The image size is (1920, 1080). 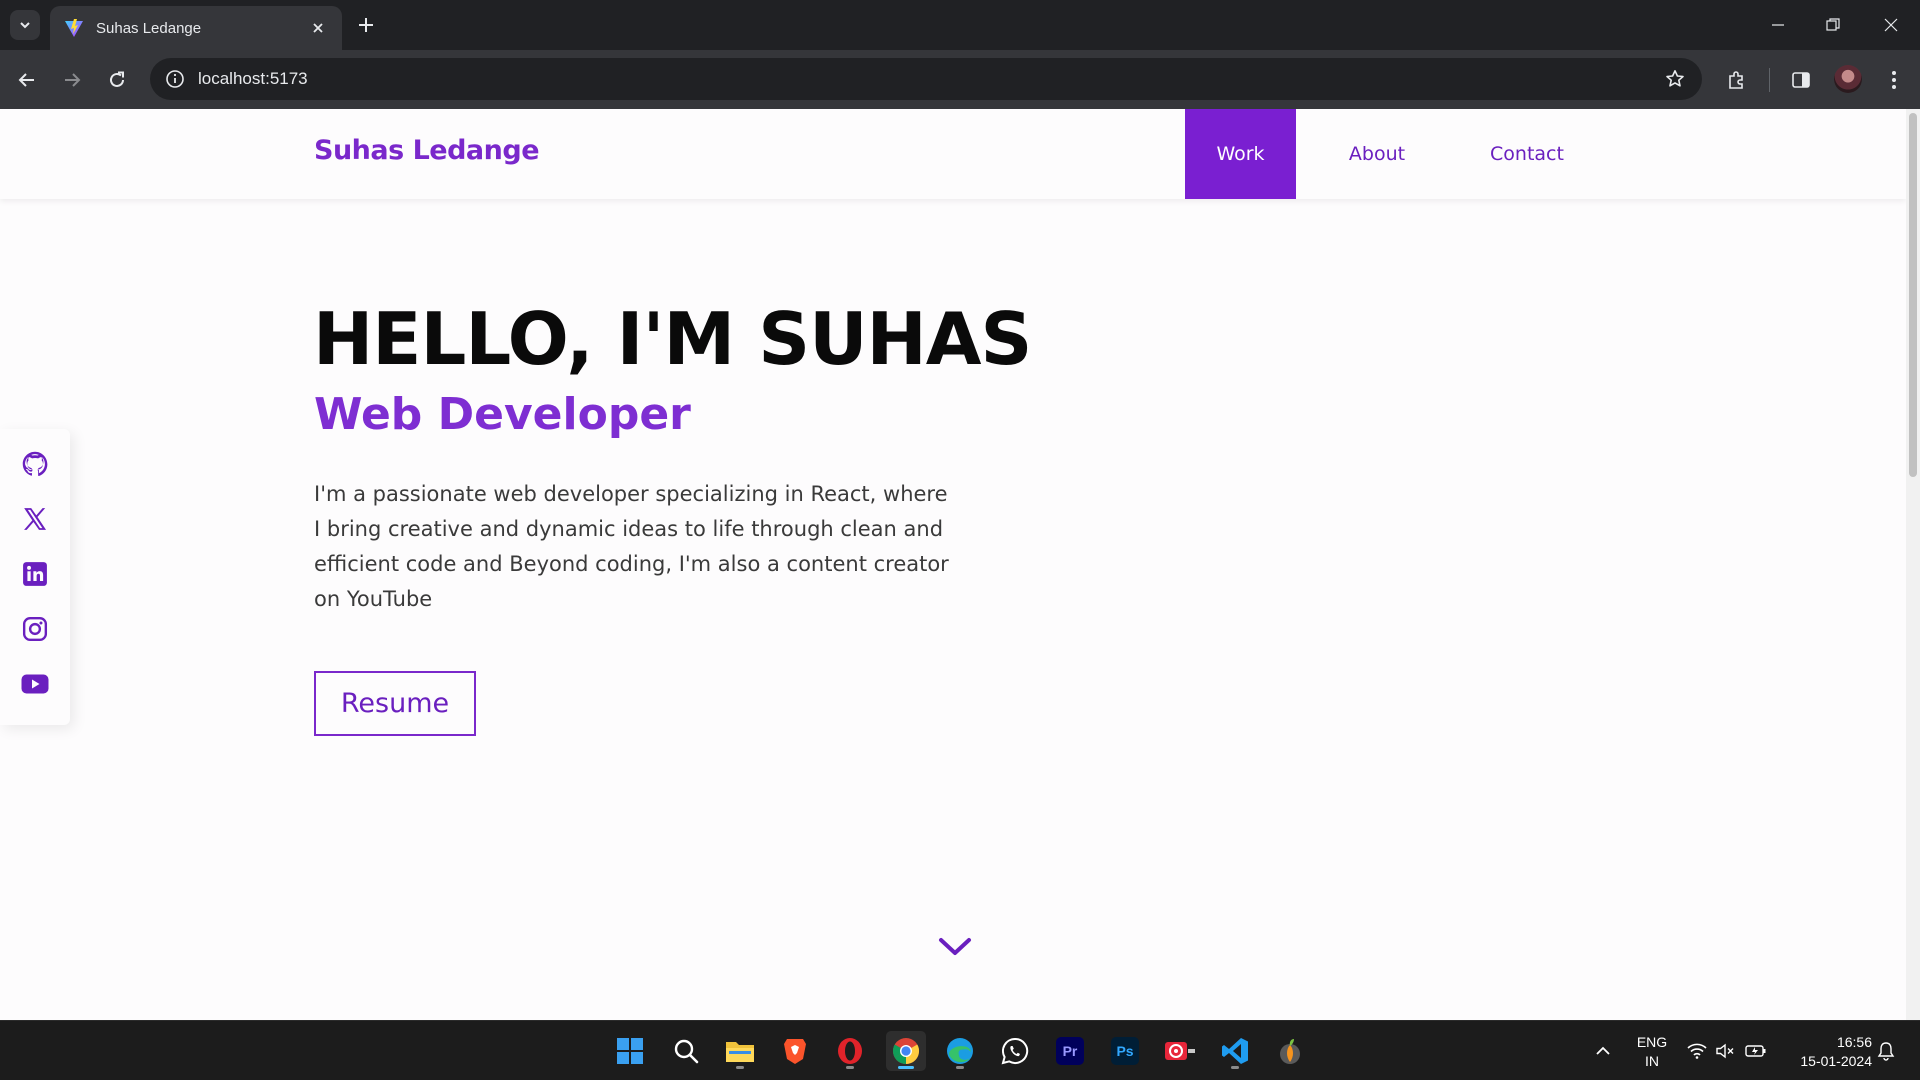 What do you see at coordinates (795, 1051) in the screenshot?
I see `brave-icon` at bounding box center [795, 1051].